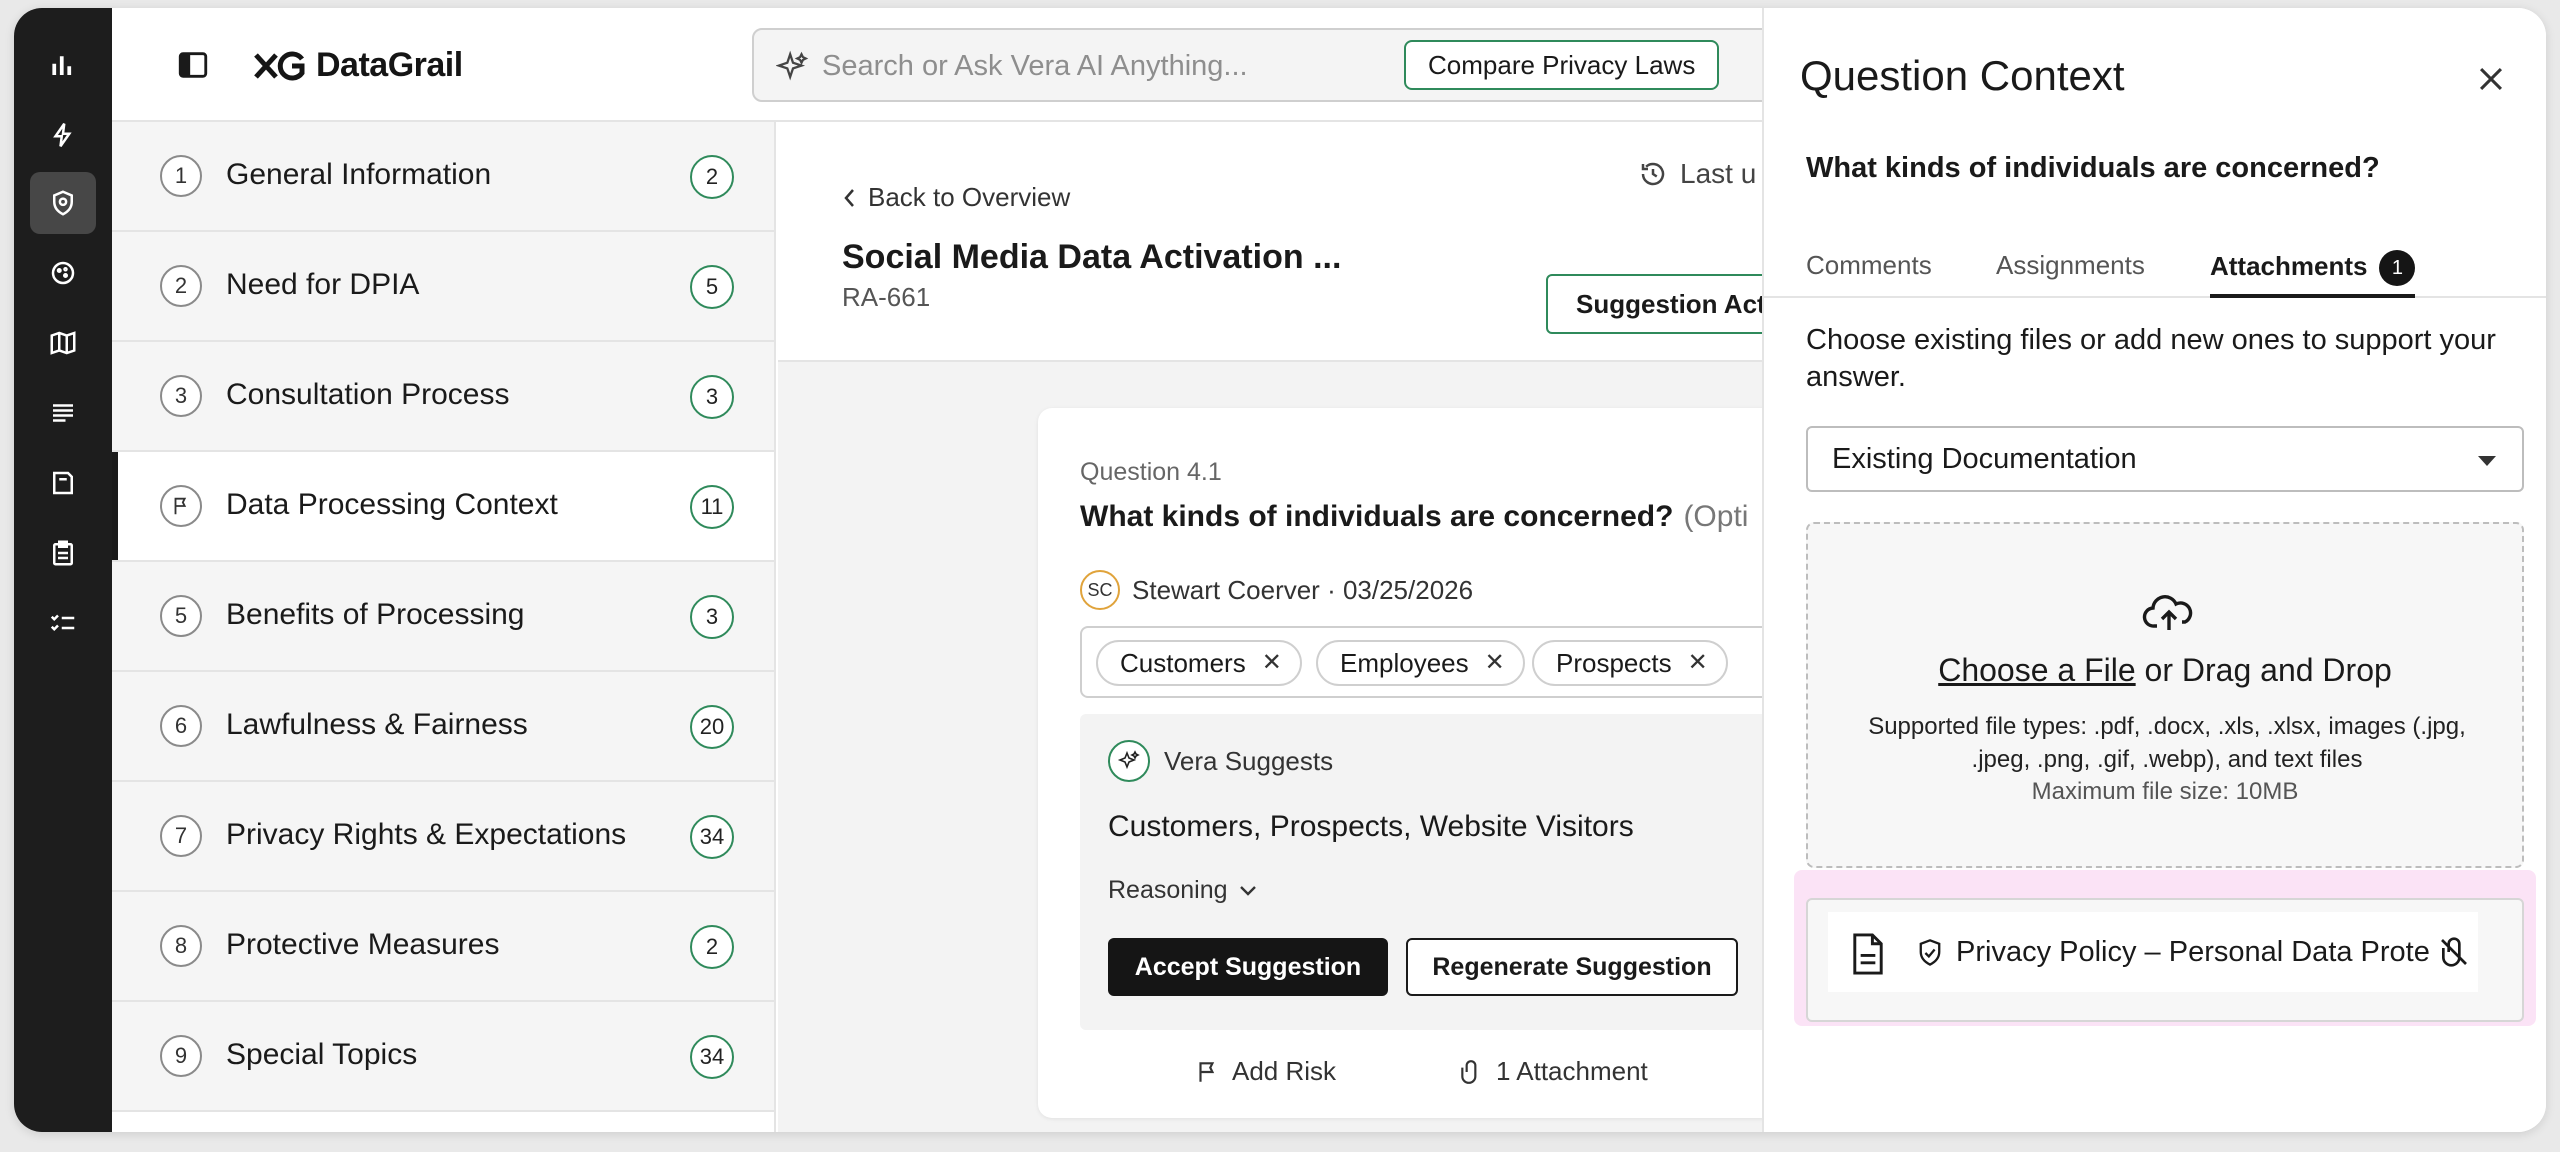  I want to click on chart-icon, so click(63, 65).